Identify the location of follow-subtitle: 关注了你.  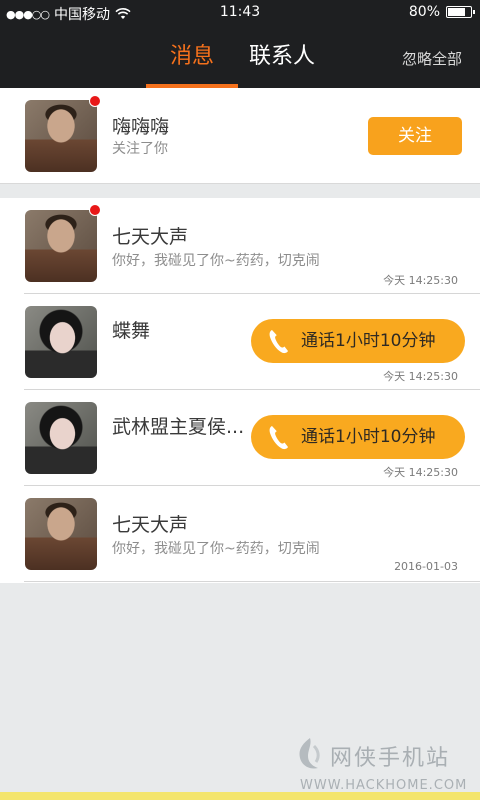
(140, 149).